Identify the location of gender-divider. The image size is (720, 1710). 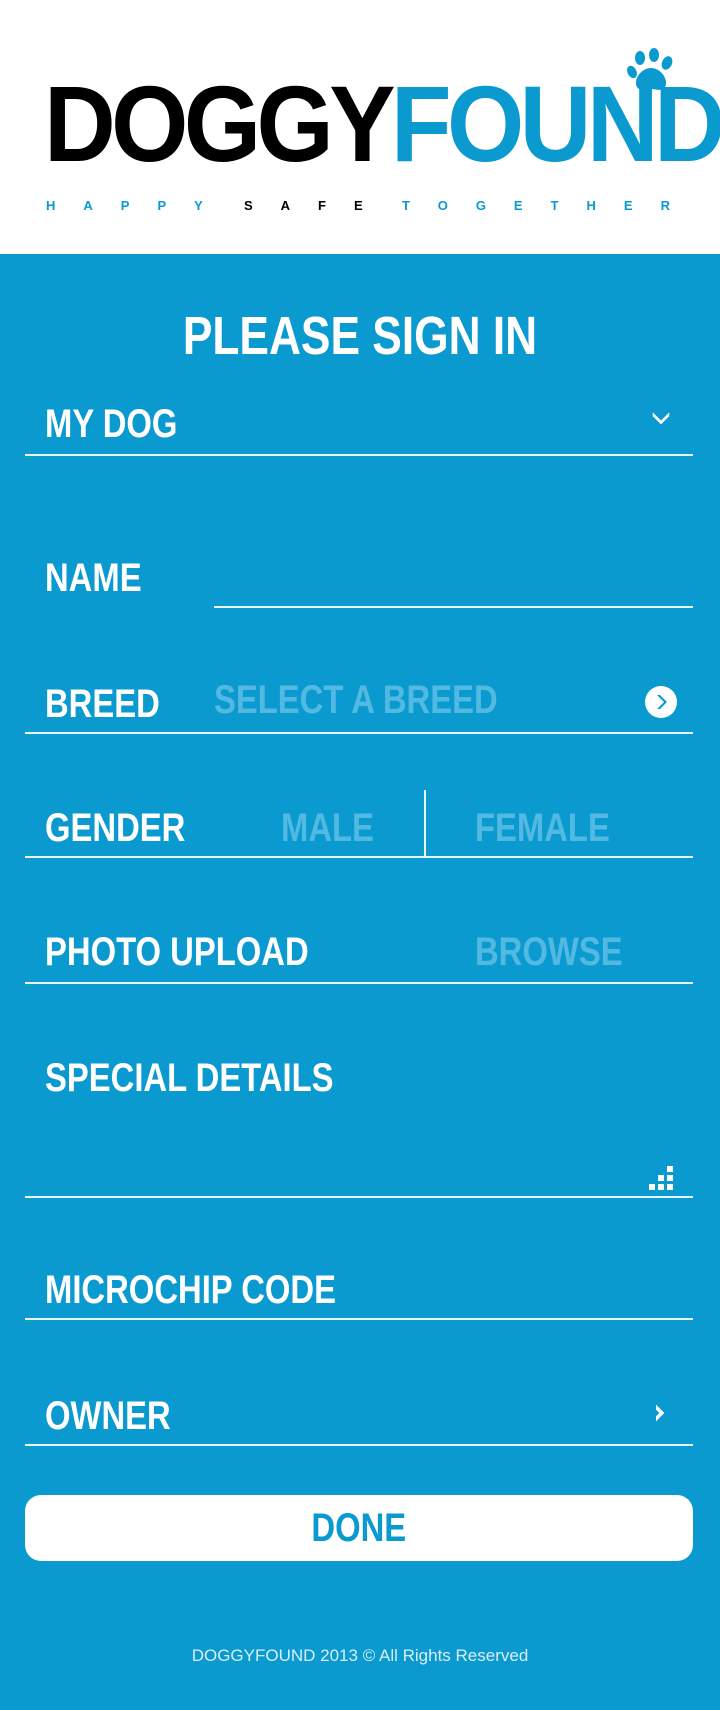
(425, 823).